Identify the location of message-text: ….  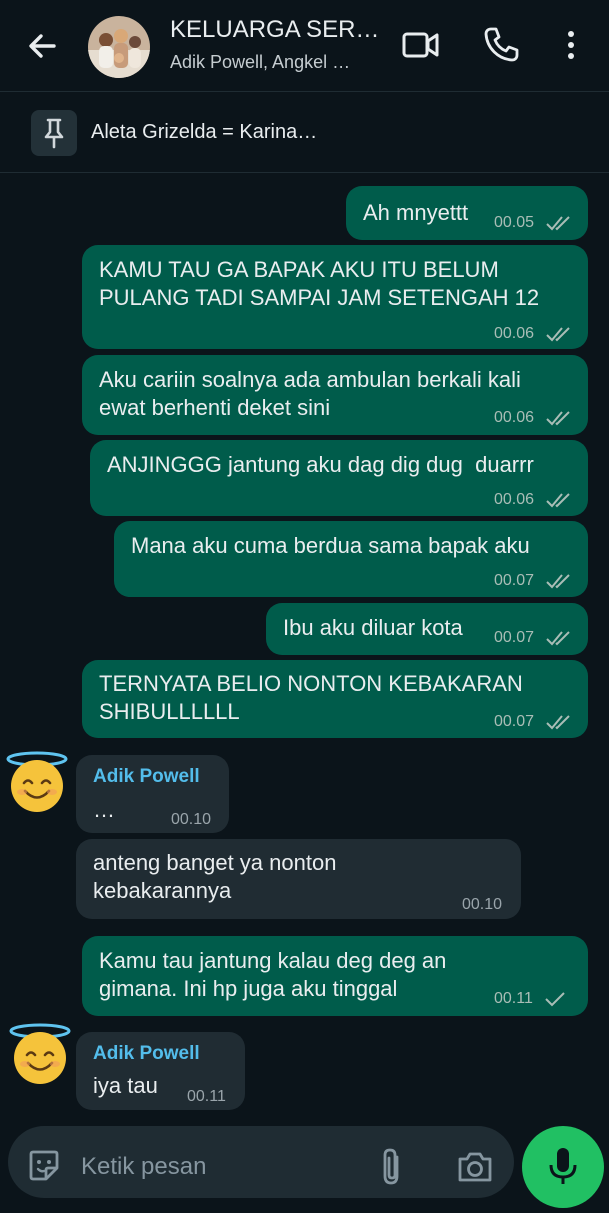
(104, 809).